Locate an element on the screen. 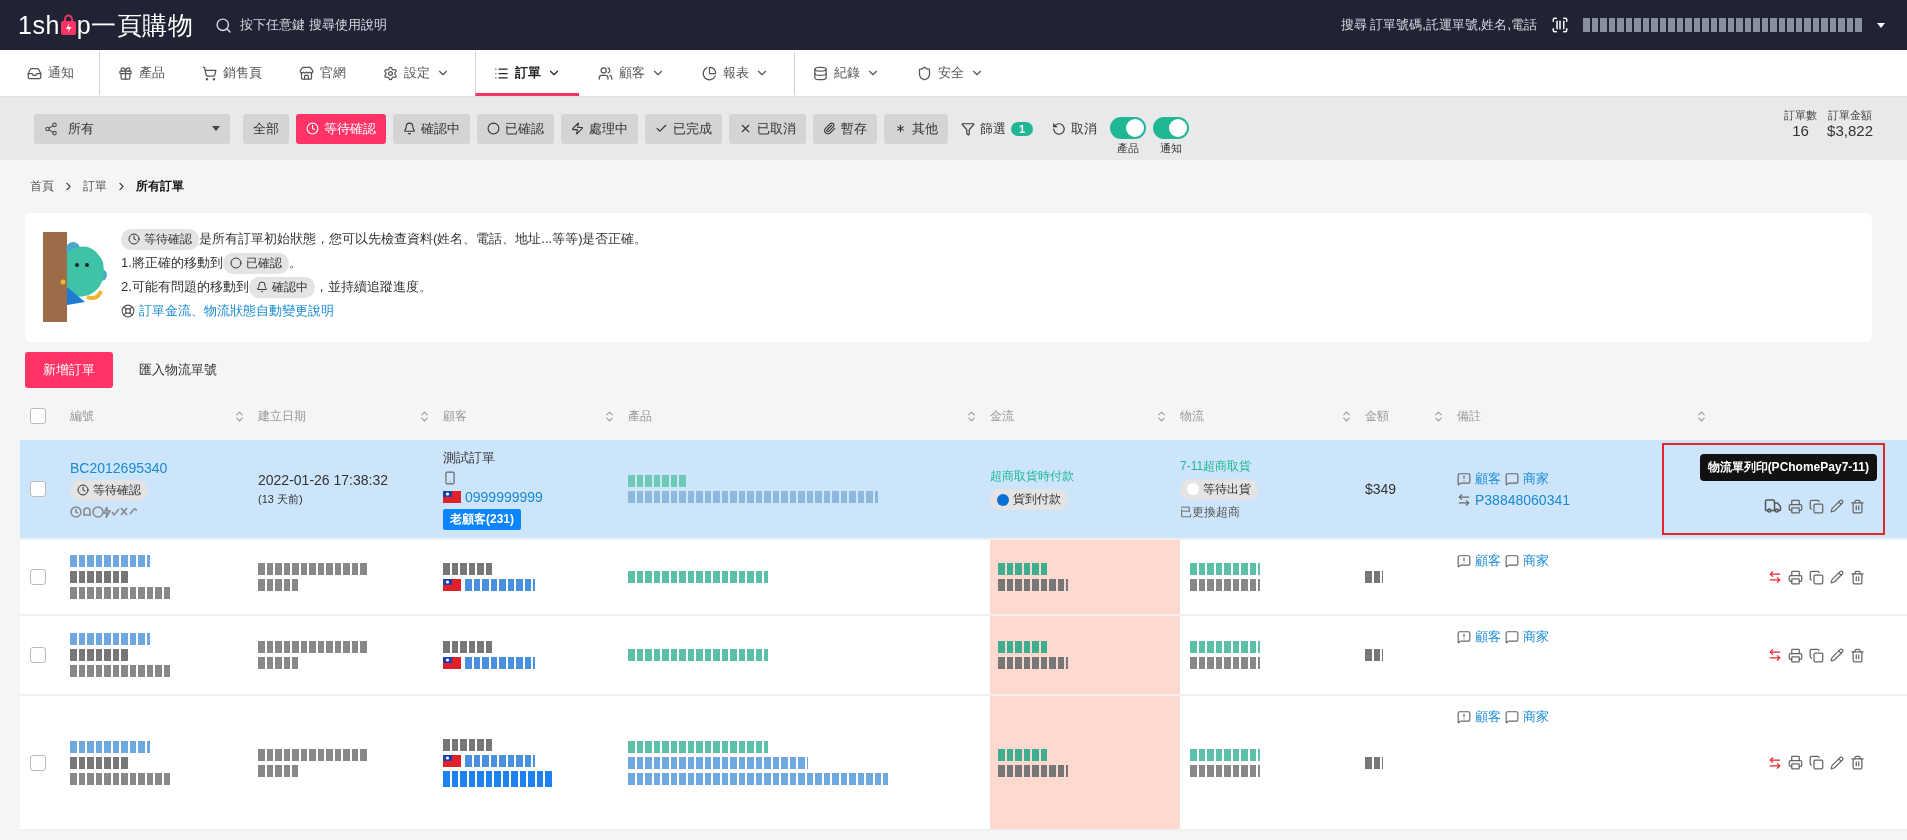 Image resolution: width=1907 pixels, height=840 pixels. toggle-label: 通知 is located at coordinates (1171, 148).